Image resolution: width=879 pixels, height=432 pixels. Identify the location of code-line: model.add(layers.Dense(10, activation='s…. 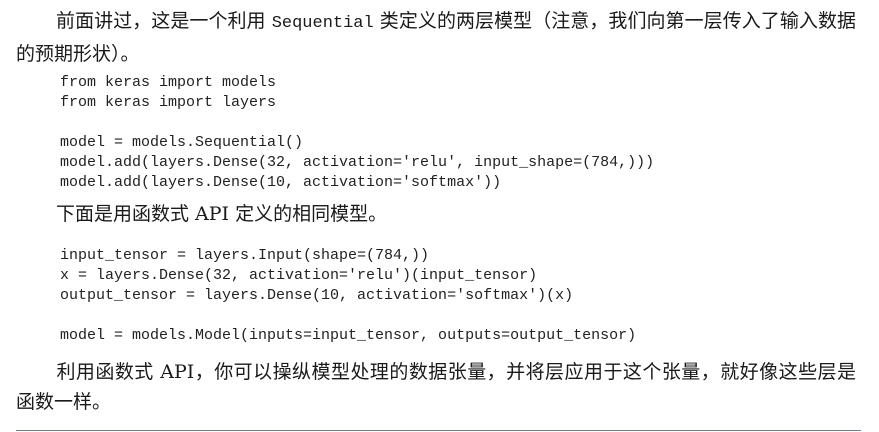
(281, 182).